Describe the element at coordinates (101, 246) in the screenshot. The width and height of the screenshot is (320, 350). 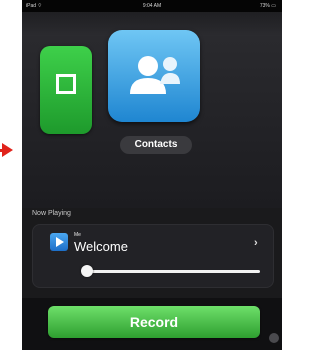
I see `track-title: Welcome` at that location.